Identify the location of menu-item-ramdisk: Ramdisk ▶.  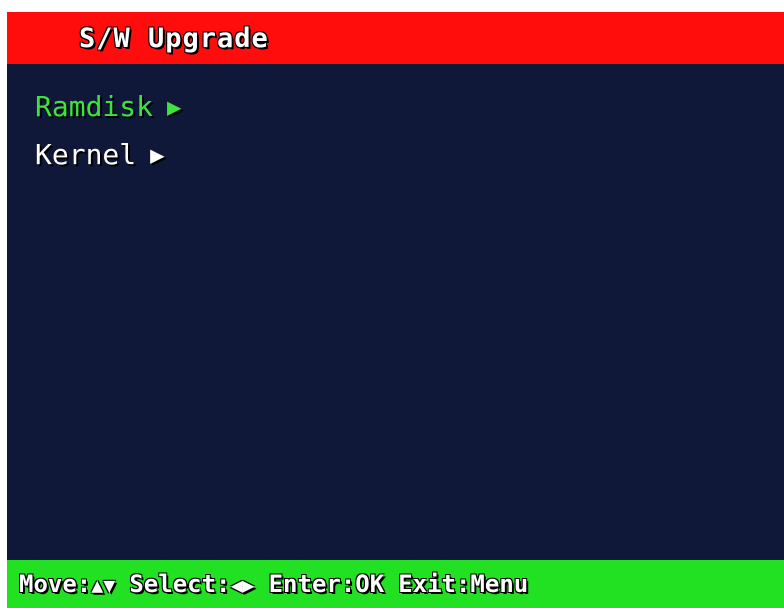
(108, 106).